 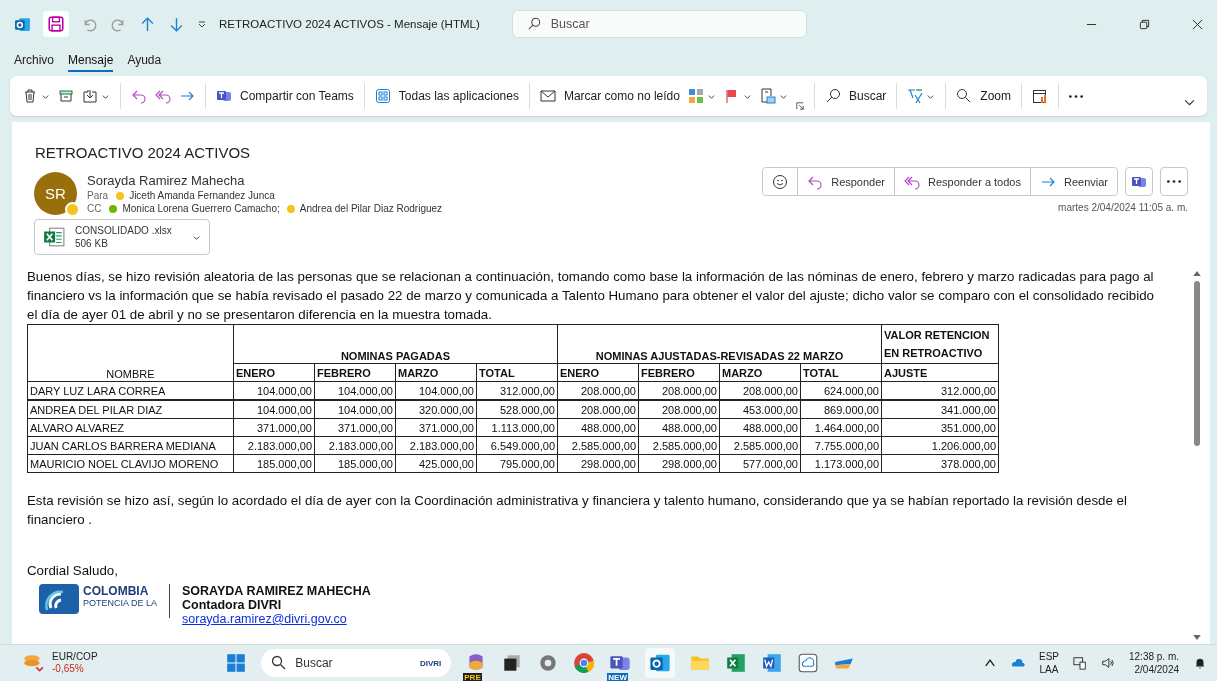 I want to click on table-cell: 488.000,00, so click(x=598, y=427).